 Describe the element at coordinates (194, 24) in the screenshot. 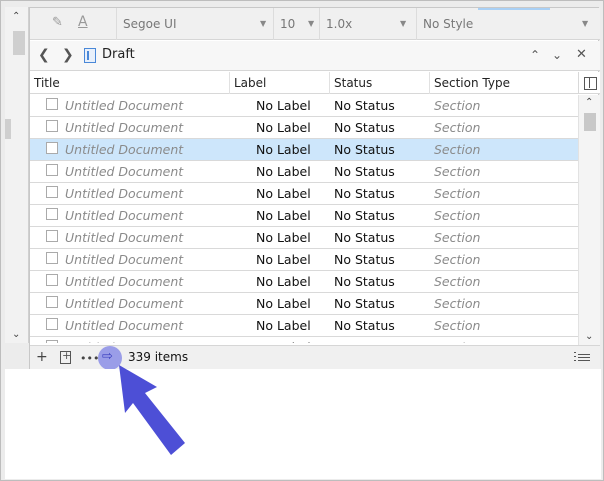

I see `font-family-select: Segoe UI` at that location.